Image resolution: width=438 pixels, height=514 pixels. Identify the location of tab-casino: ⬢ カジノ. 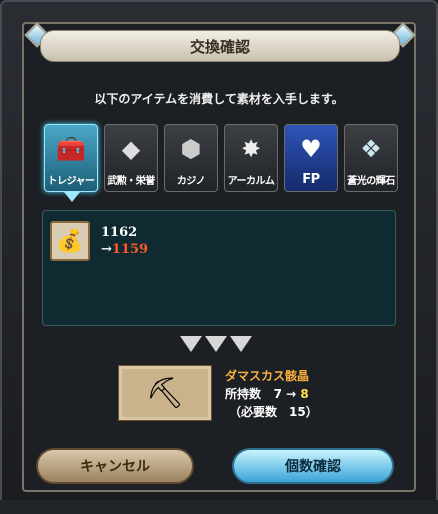
(191, 158).